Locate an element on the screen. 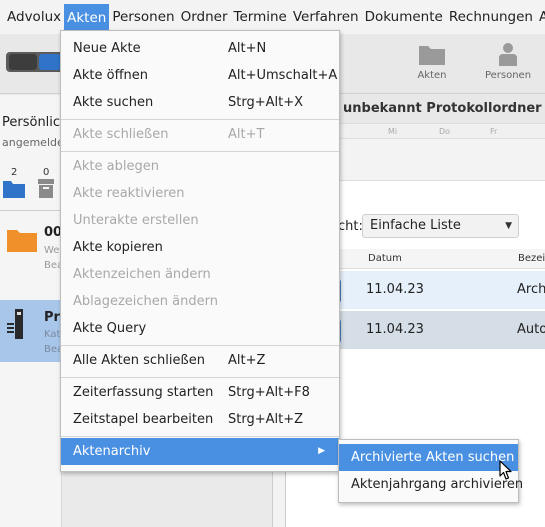 The height and width of the screenshot is (527, 545). menu-item-label: Neue Akte is located at coordinates (107, 48).